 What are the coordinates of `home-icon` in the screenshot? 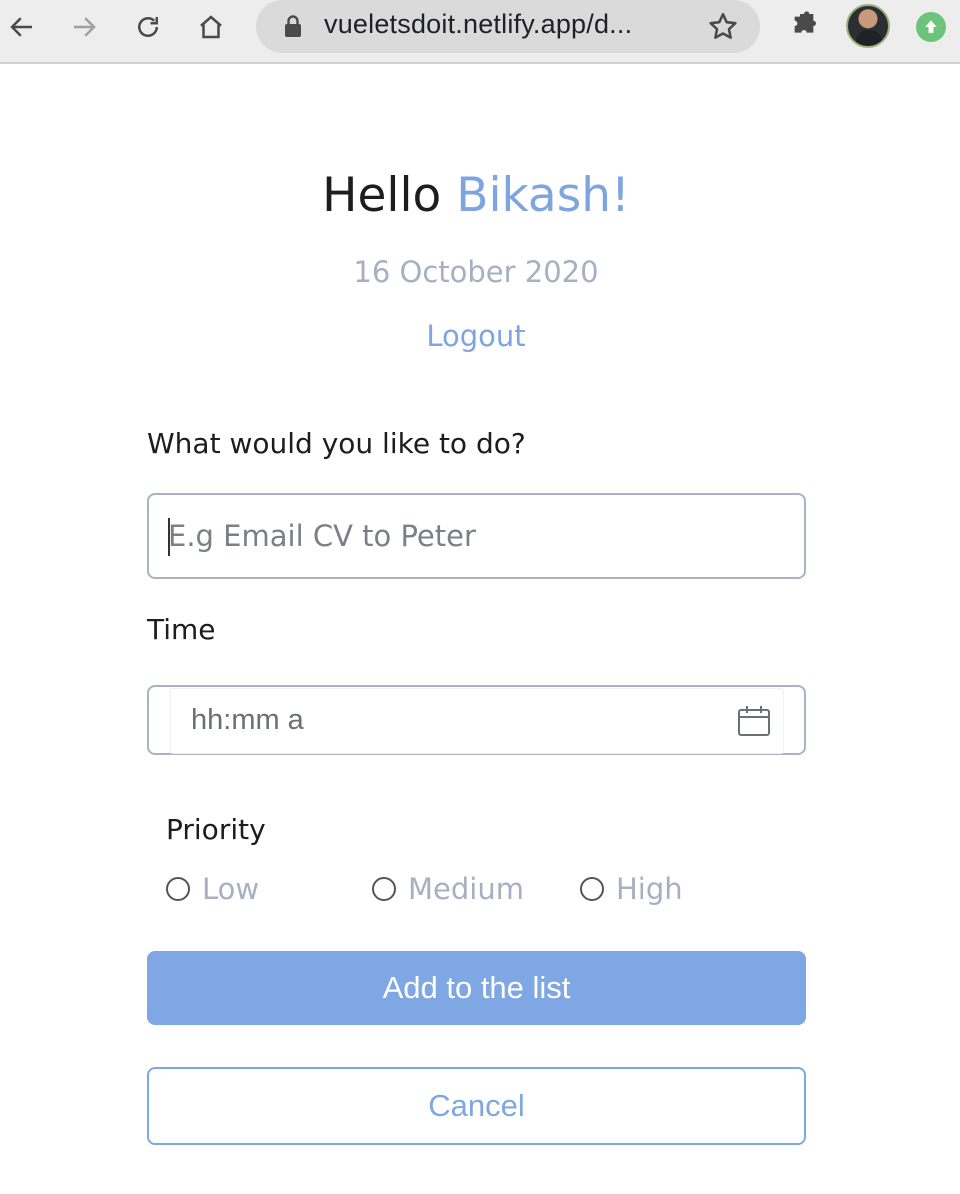 It's located at (211, 27).